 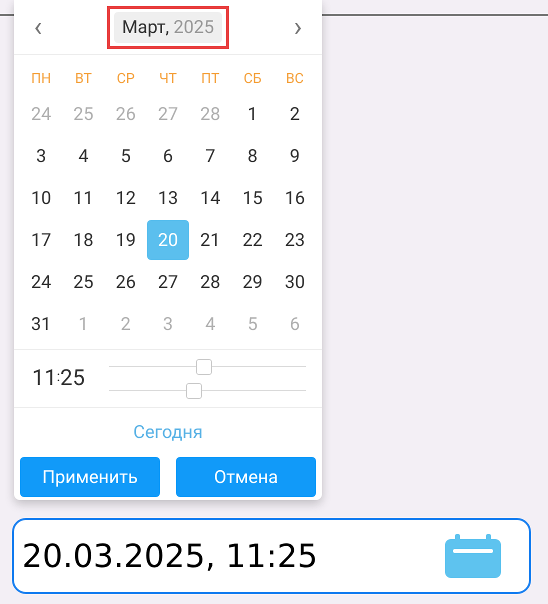 What do you see at coordinates (125, 79) in the screenshot?
I see `weekday-label: СР` at bounding box center [125, 79].